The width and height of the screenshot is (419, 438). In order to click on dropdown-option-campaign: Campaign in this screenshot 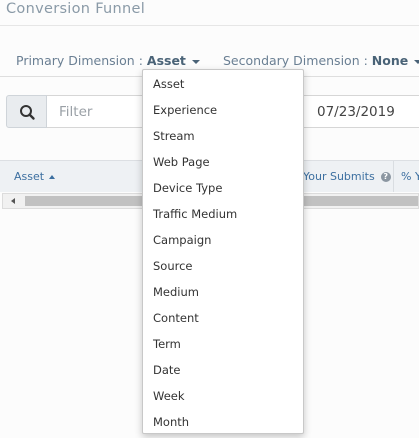, I will do `click(223, 240)`.